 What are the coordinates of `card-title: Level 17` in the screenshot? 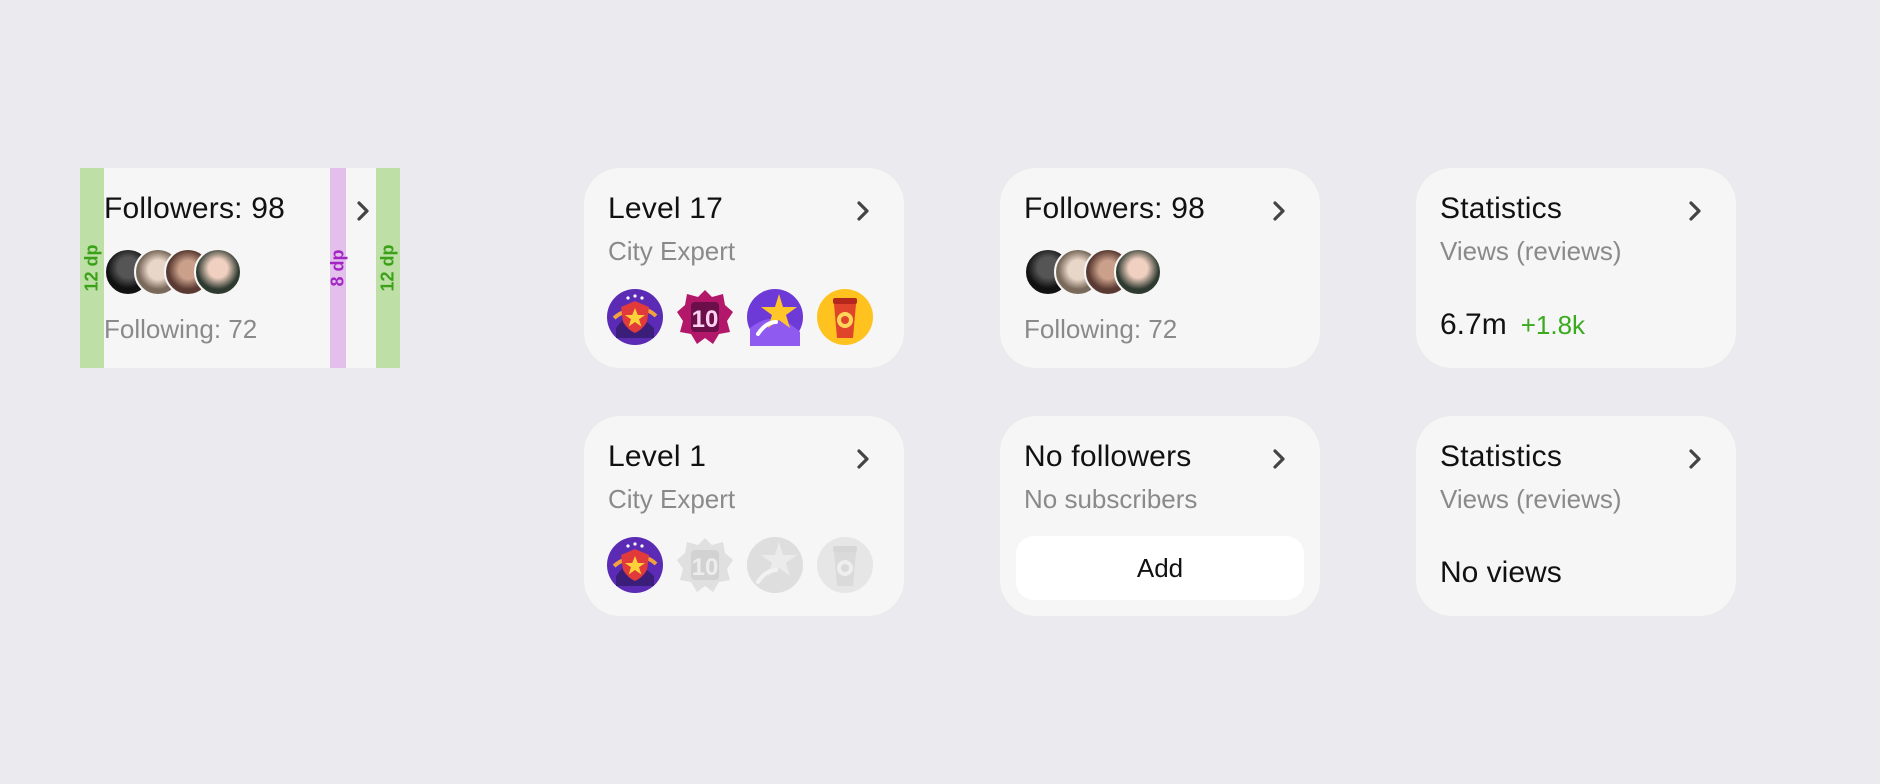 It's located at (666, 208).